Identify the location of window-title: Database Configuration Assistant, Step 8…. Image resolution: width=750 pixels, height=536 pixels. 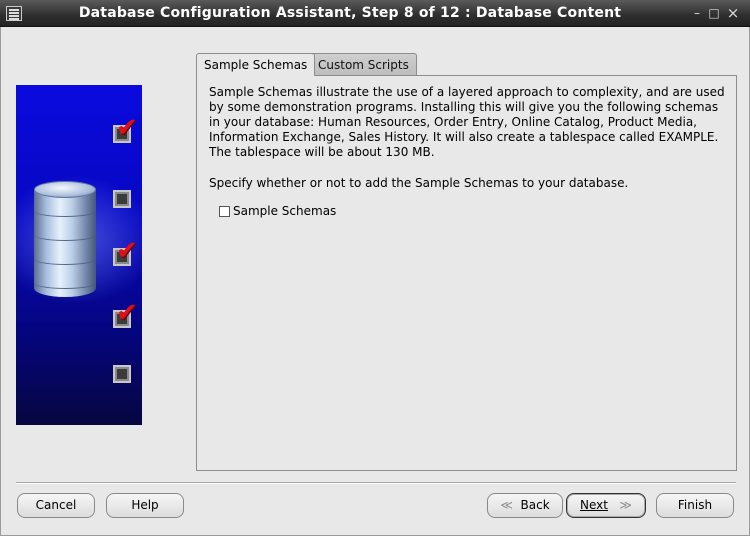
(350, 13).